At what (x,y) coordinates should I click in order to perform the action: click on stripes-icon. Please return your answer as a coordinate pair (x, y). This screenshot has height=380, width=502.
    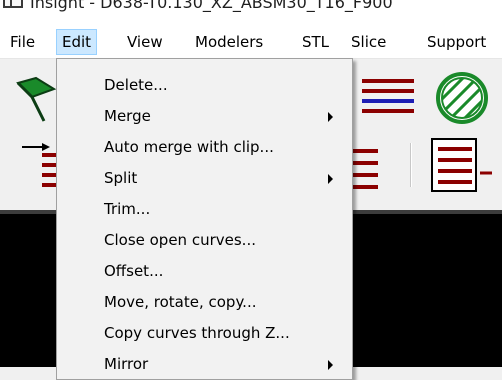
    Looking at the image, I should click on (365, 172).